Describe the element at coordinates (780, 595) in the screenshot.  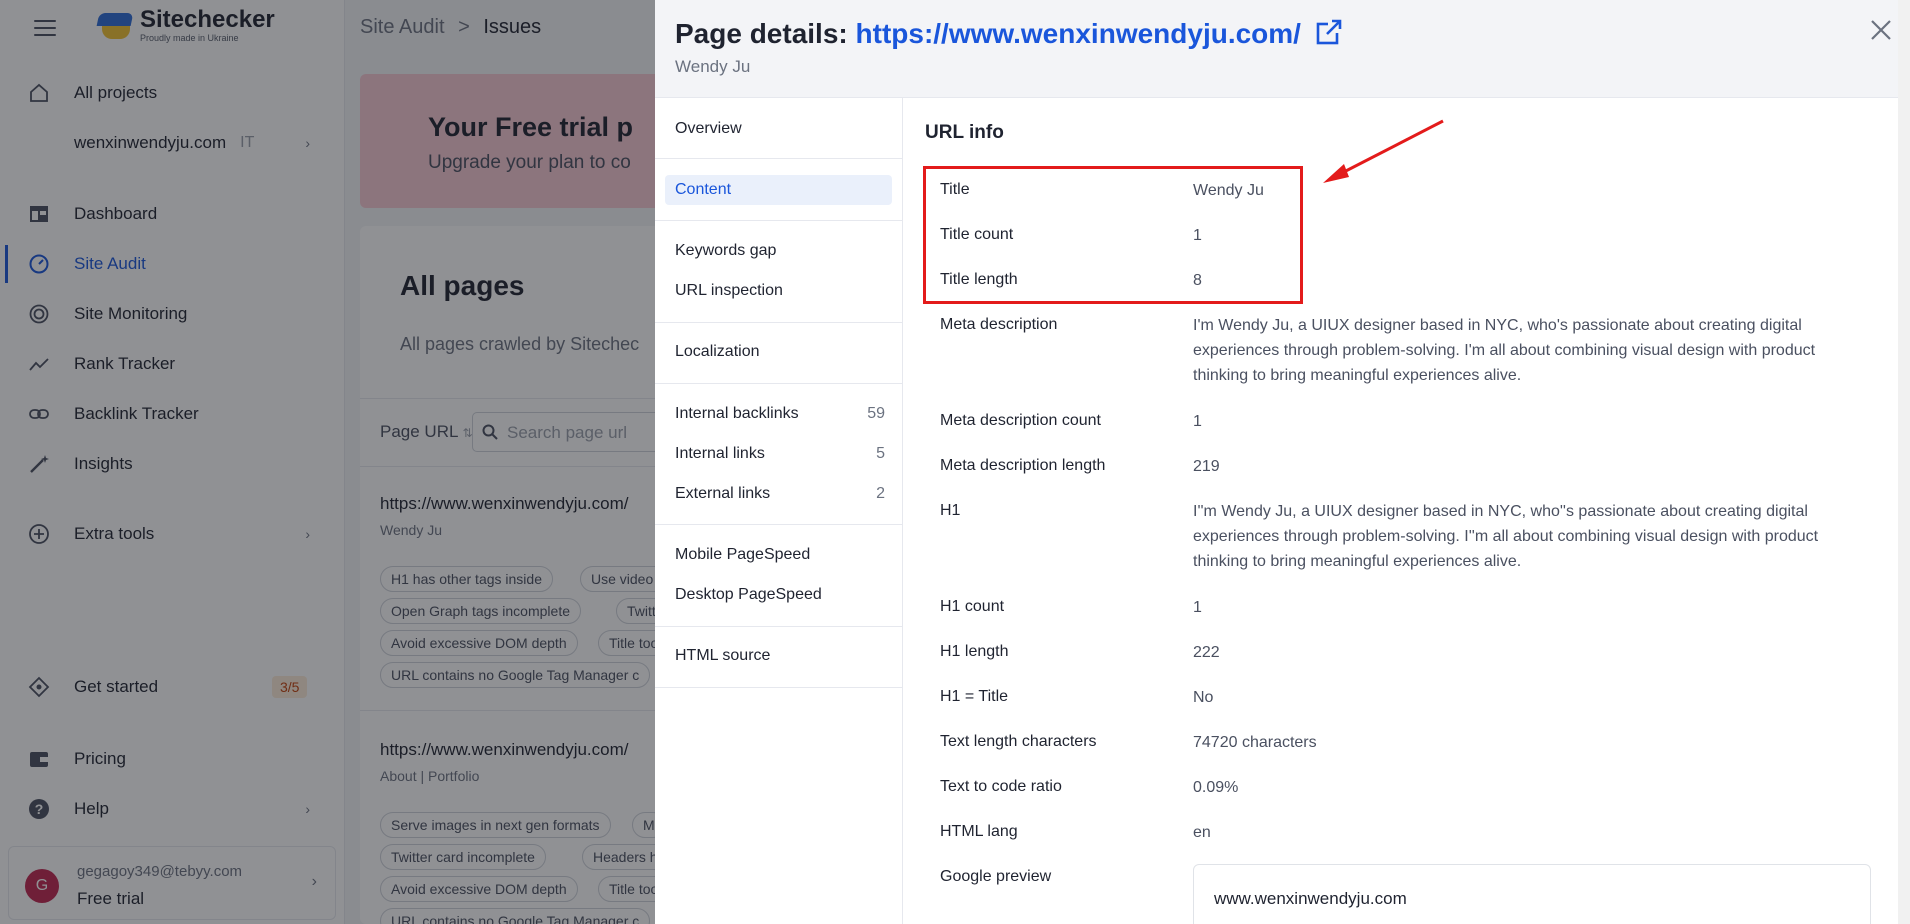
I see `tab-desktop-pagespeed: Desktop PageSpeed` at that location.